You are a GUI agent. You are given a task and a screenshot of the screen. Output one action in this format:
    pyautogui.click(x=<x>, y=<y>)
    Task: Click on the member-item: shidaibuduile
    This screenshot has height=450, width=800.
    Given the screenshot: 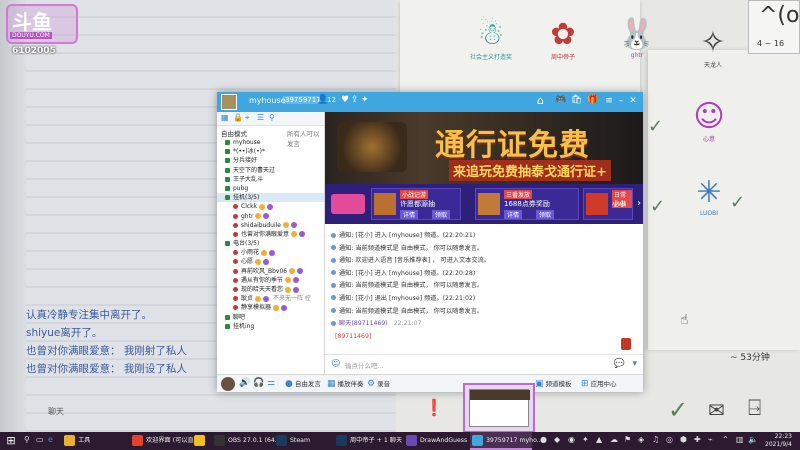 What is the action you would take?
    pyautogui.click(x=270, y=225)
    